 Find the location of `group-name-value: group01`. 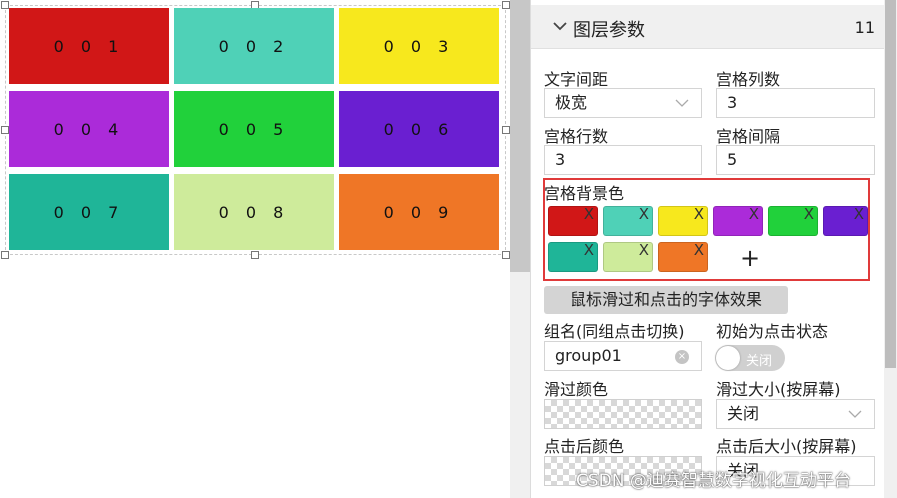

group-name-value: group01 is located at coordinates (588, 355).